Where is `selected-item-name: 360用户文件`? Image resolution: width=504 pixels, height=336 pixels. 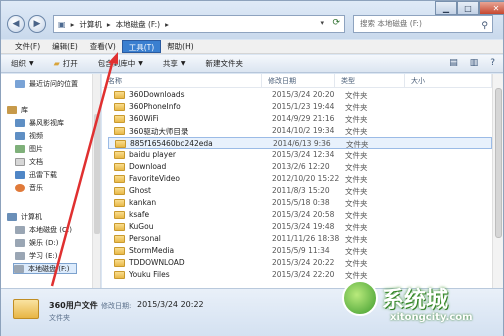
selected-item-name: 360用户文件 is located at coordinates (73, 305).